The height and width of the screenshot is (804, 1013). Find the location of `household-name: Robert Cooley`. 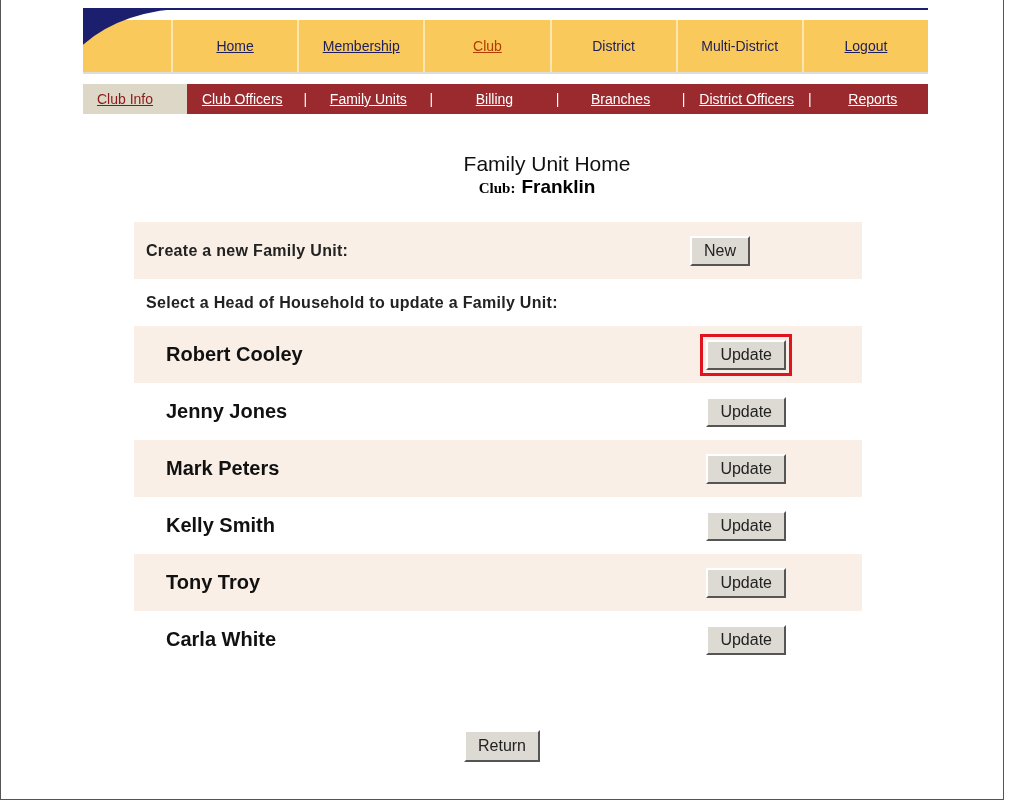

household-name: Robert Cooley is located at coordinates (234, 354).